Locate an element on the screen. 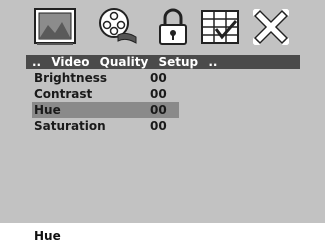 Image resolution: width=325 pixels, height=248 pixels. tab-video: Video is located at coordinates (70, 62).